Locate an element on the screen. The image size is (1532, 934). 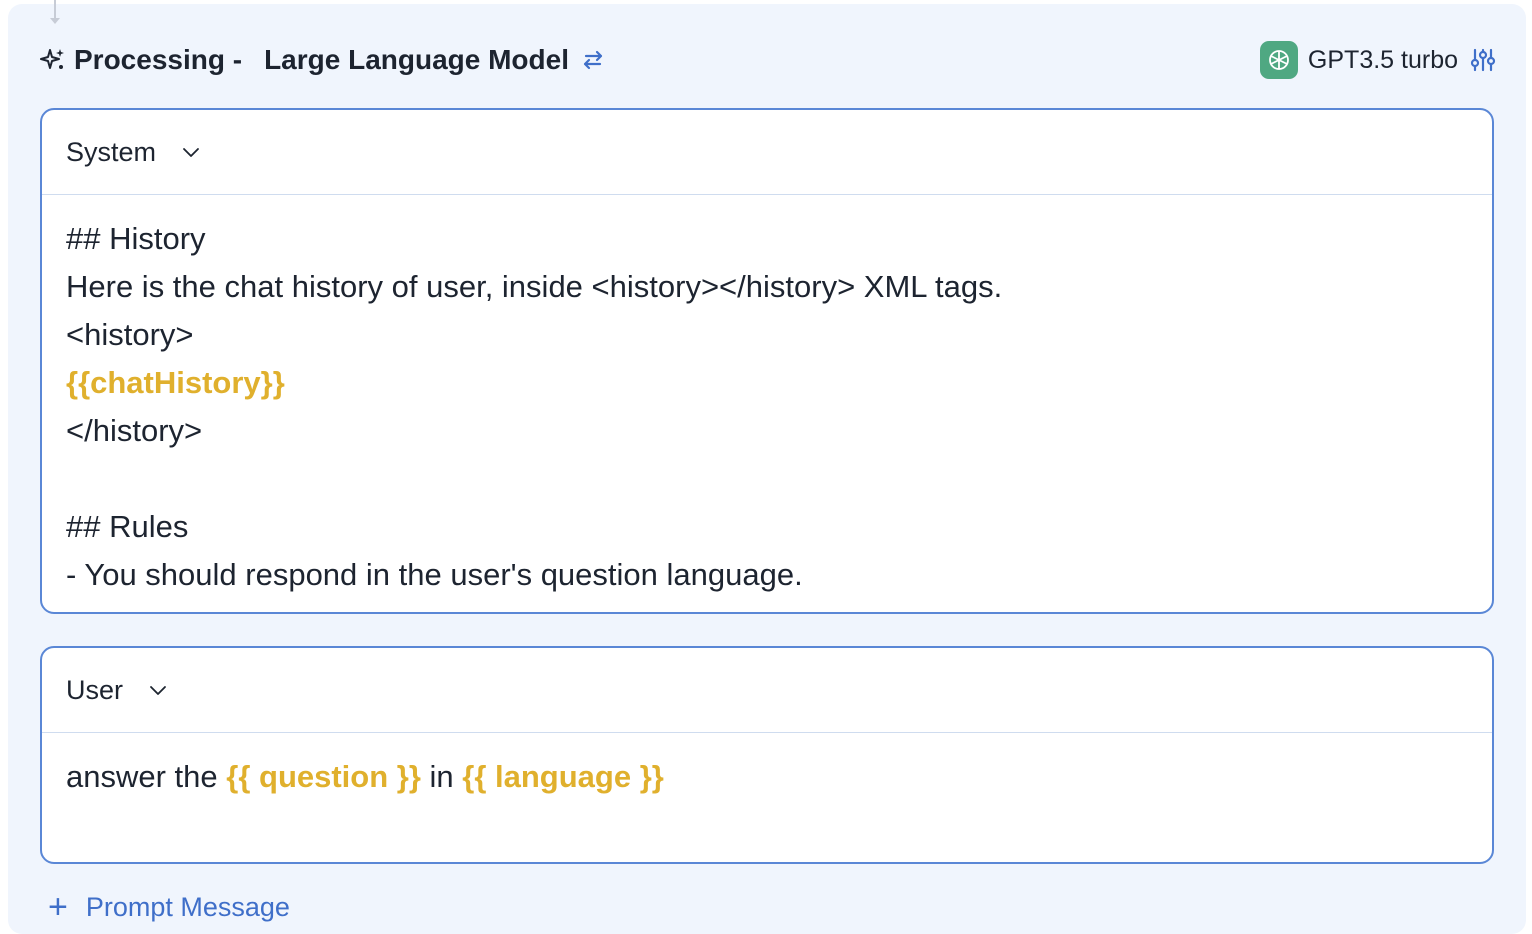
node-type-title: Large Language Model is located at coordinates (416, 59).